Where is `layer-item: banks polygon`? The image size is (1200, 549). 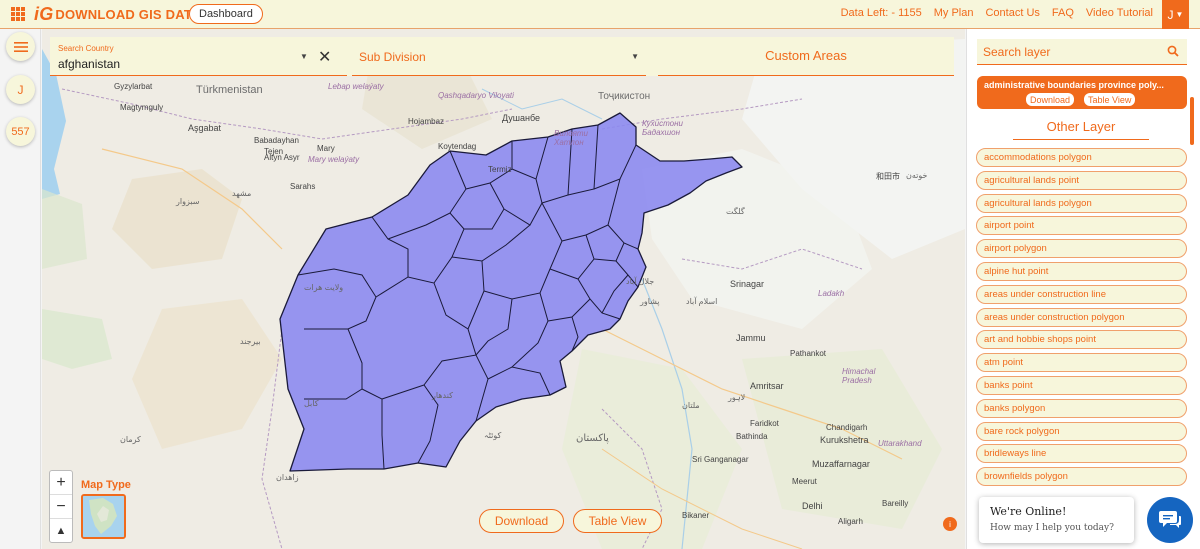 layer-item: banks polygon is located at coordinates (1081, 408).